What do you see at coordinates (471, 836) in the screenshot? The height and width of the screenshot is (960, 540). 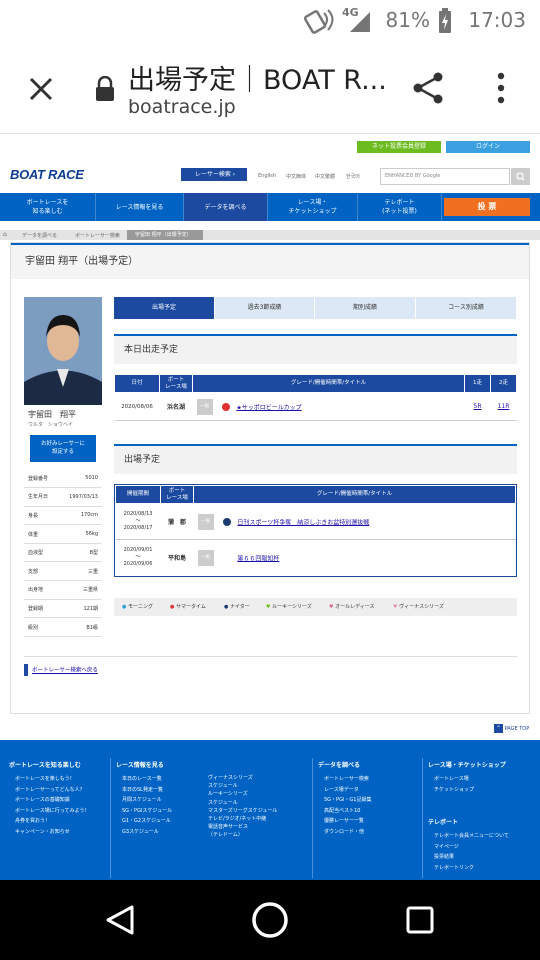 I see `footer-link: テレボート会員メニューについて` at bounding box center [471, 836].